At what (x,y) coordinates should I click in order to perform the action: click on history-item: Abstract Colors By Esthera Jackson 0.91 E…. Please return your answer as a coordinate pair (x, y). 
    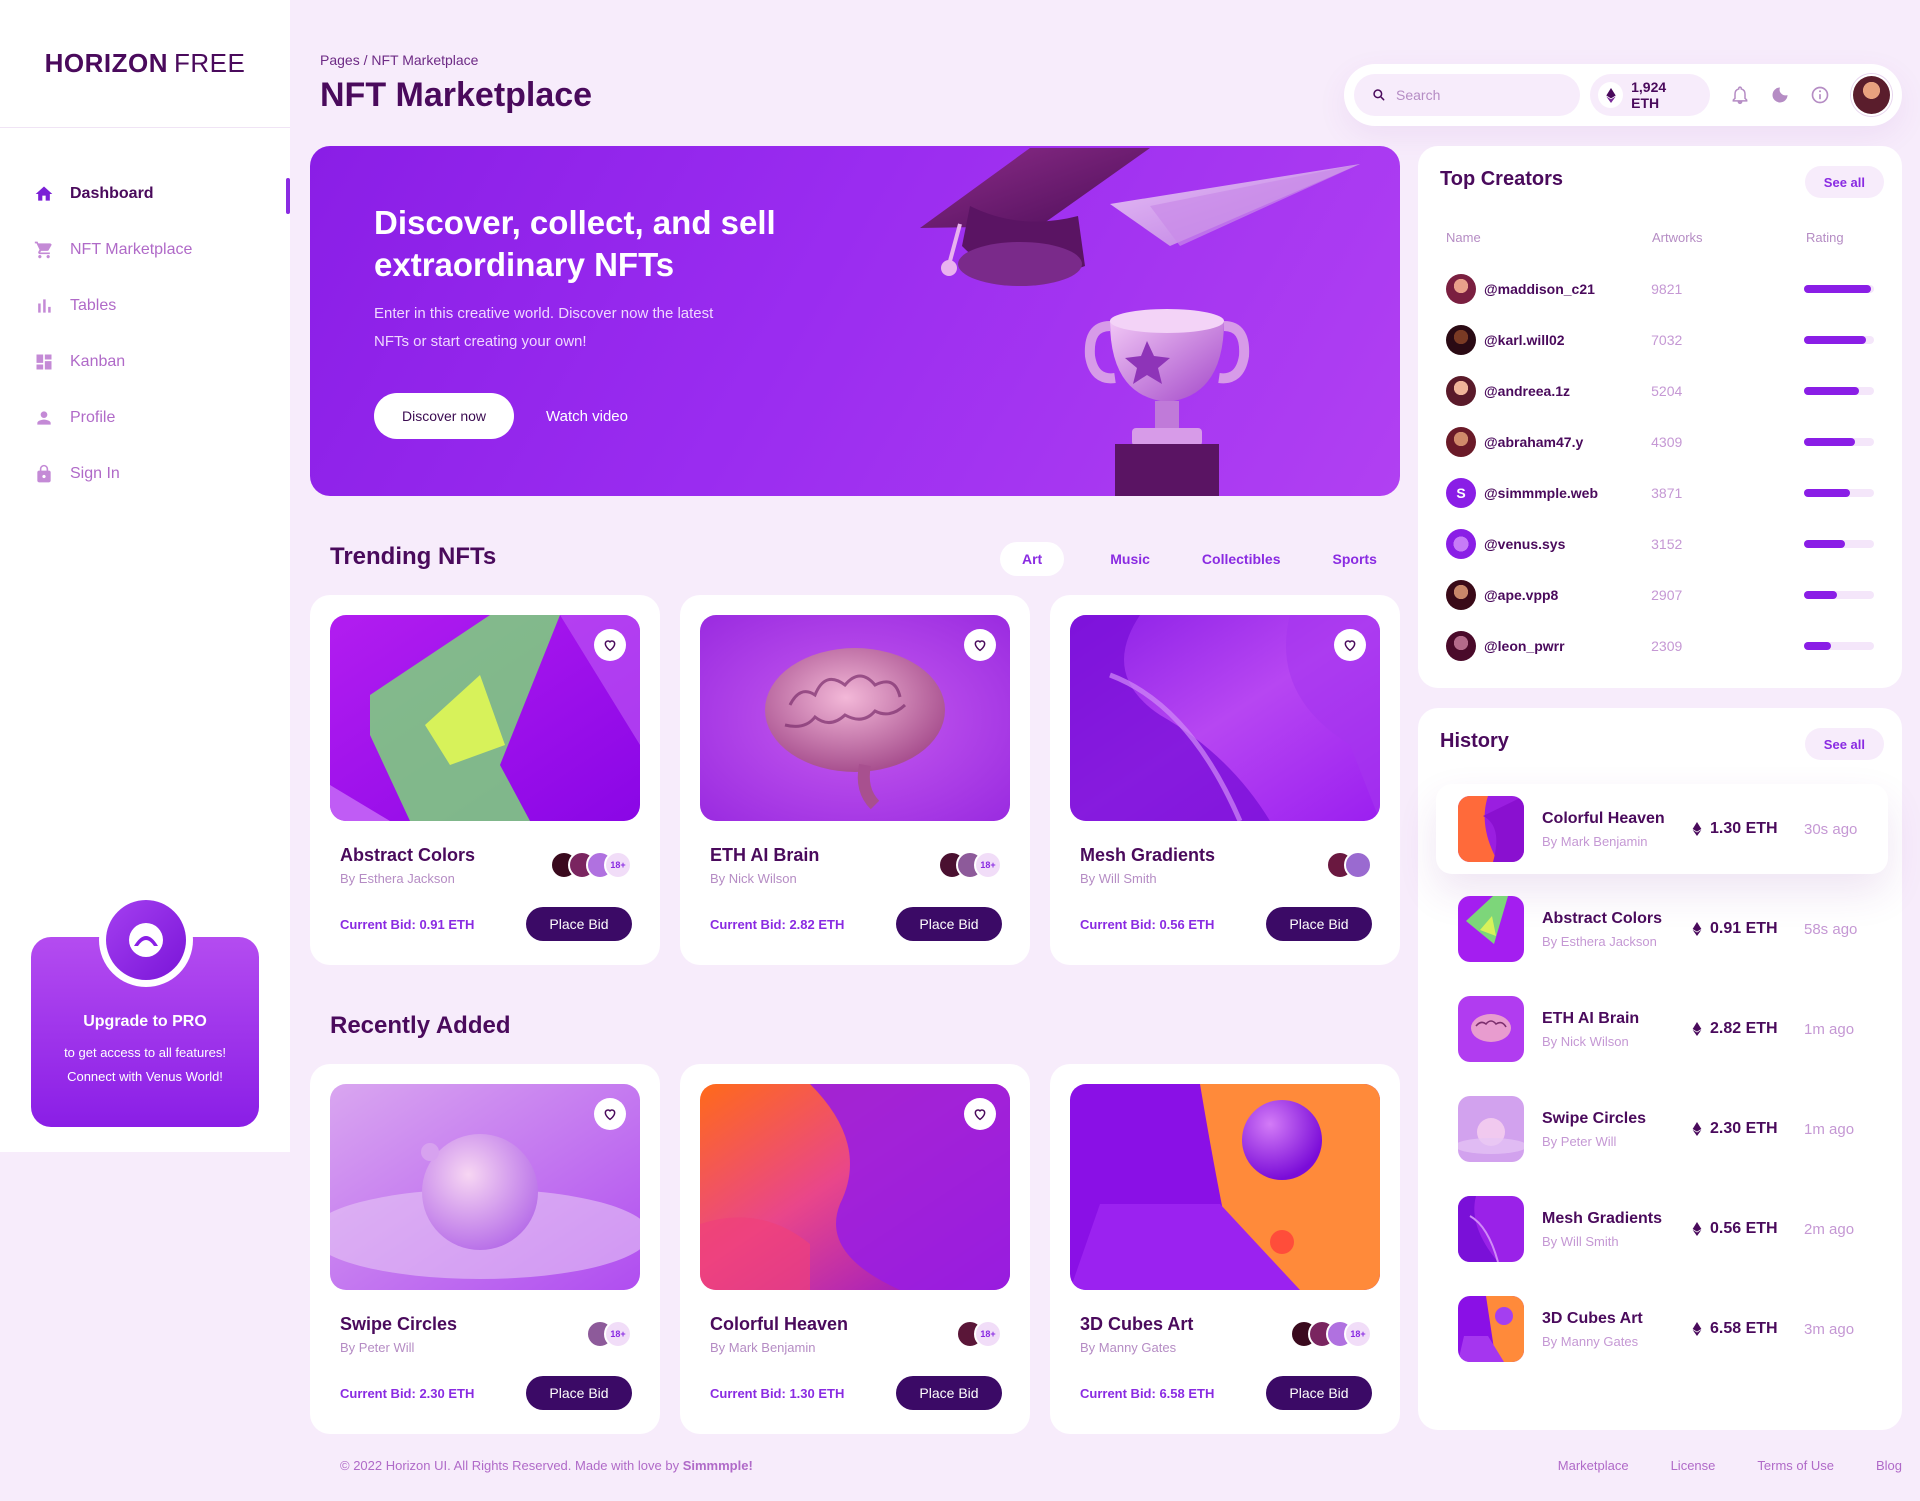
    Looking at the image, I should click on (1668, 929).